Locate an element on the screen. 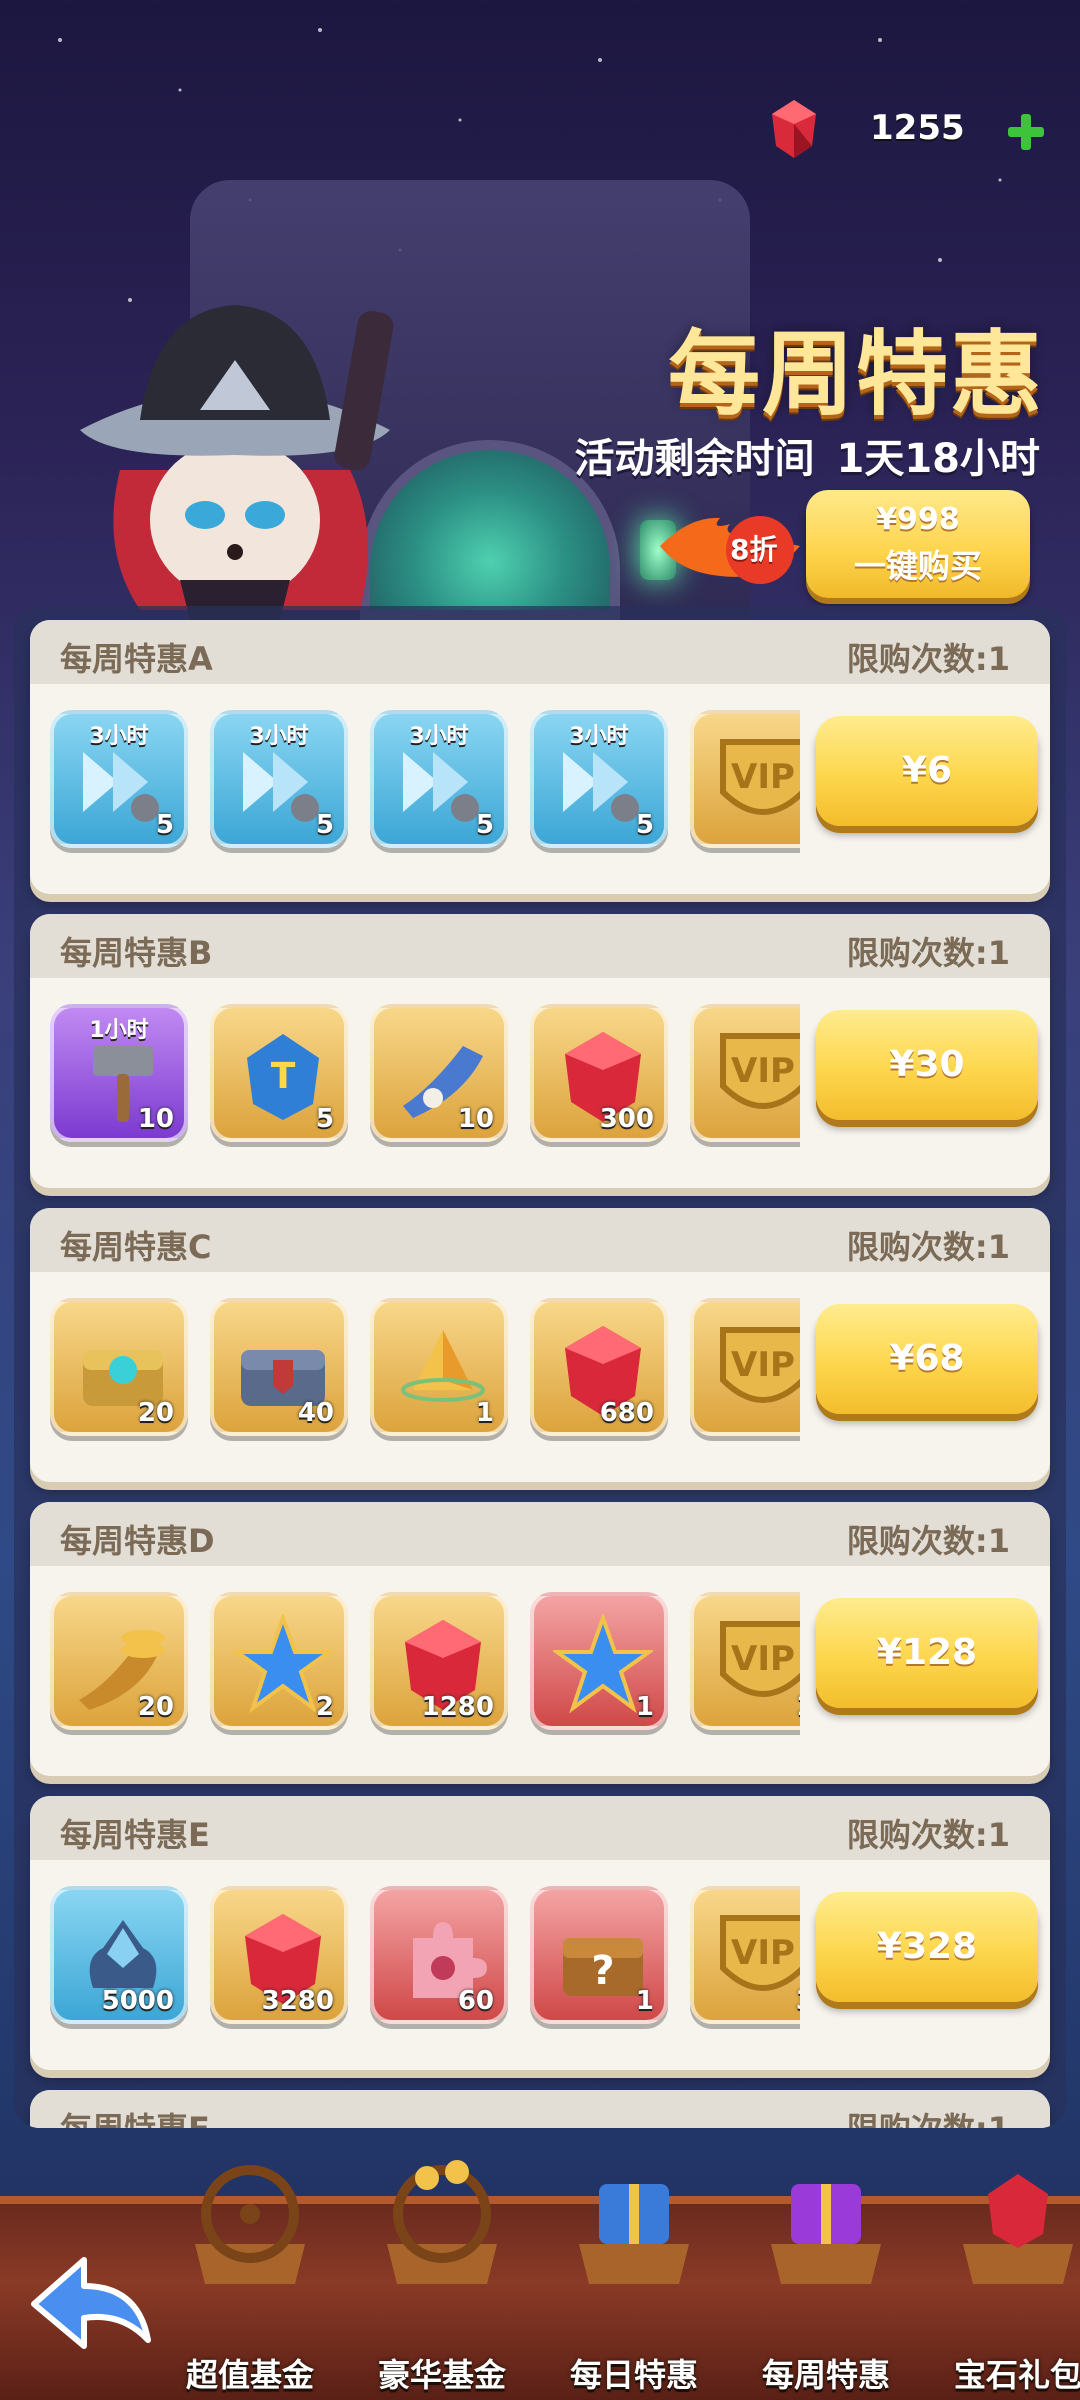 The width and height of the screenshot is (1080, 2400). daily-gift-ship-icon is located at coordinates (634, 2234).